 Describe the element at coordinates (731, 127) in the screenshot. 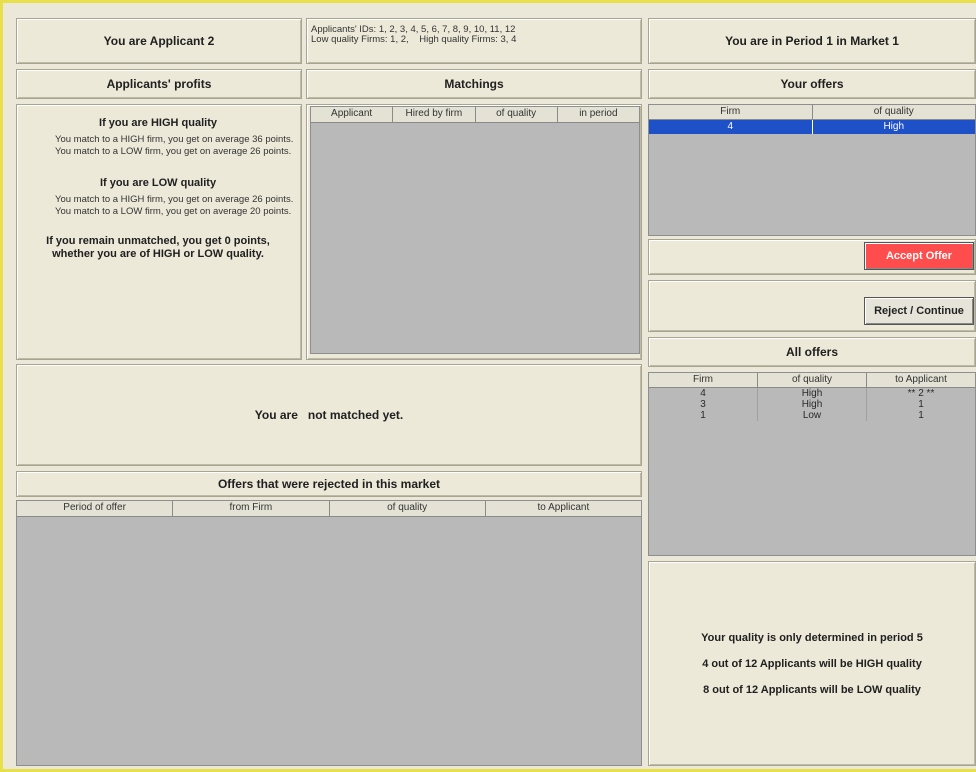

I see `offer-firm: 4` at that location.